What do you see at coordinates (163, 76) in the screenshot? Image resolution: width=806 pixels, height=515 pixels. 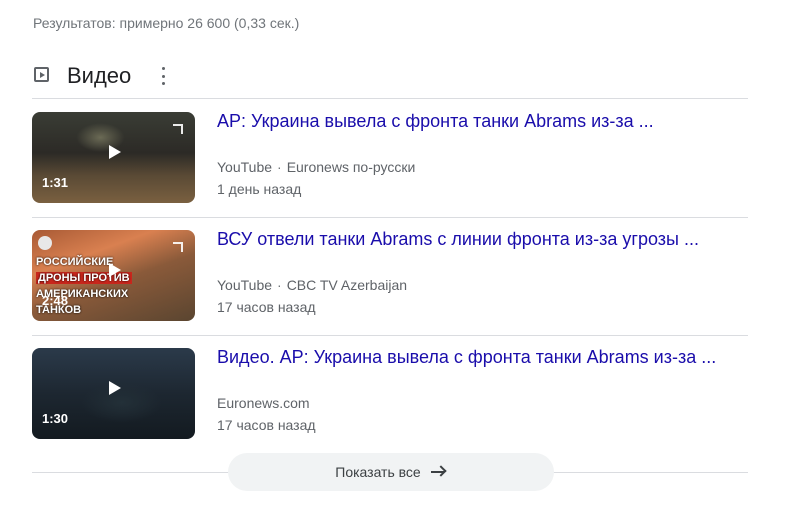 I see `more-options-icon` at bounding box center [163, 76].